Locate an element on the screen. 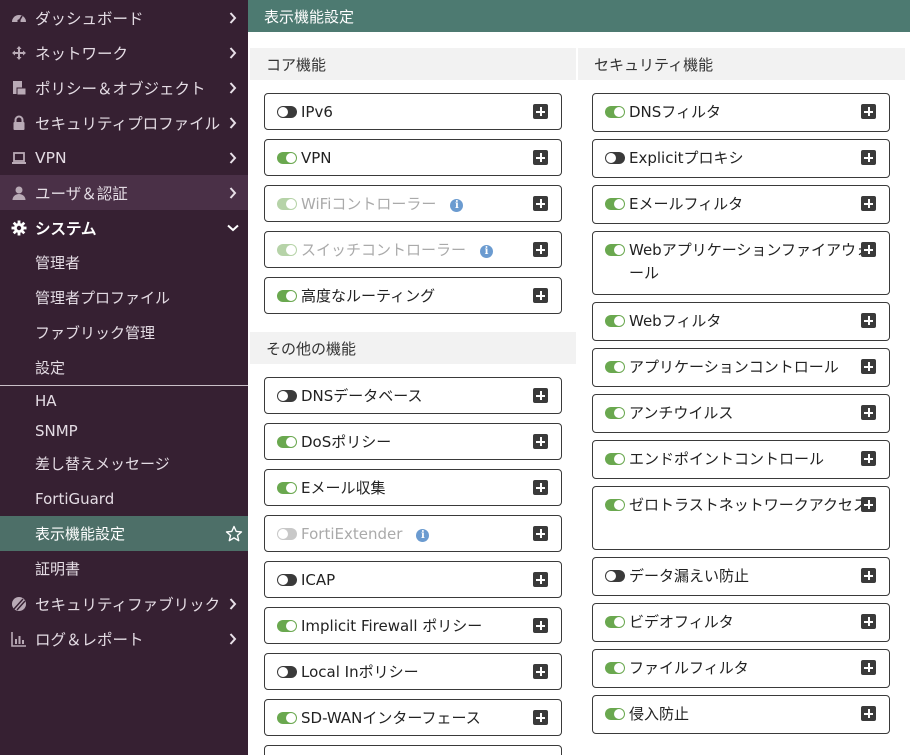 The height and width of the screenshot is (755, 910). feature-label-text: データ漏えい防止 is located at coordinates (689, 576).